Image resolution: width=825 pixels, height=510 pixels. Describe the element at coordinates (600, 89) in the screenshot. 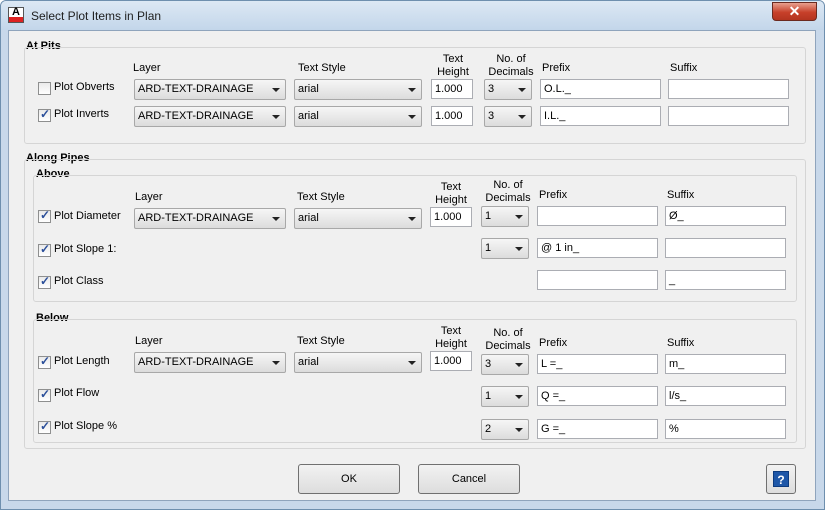

I see `plot-obverts-prefix-input: O.L._` at that location.